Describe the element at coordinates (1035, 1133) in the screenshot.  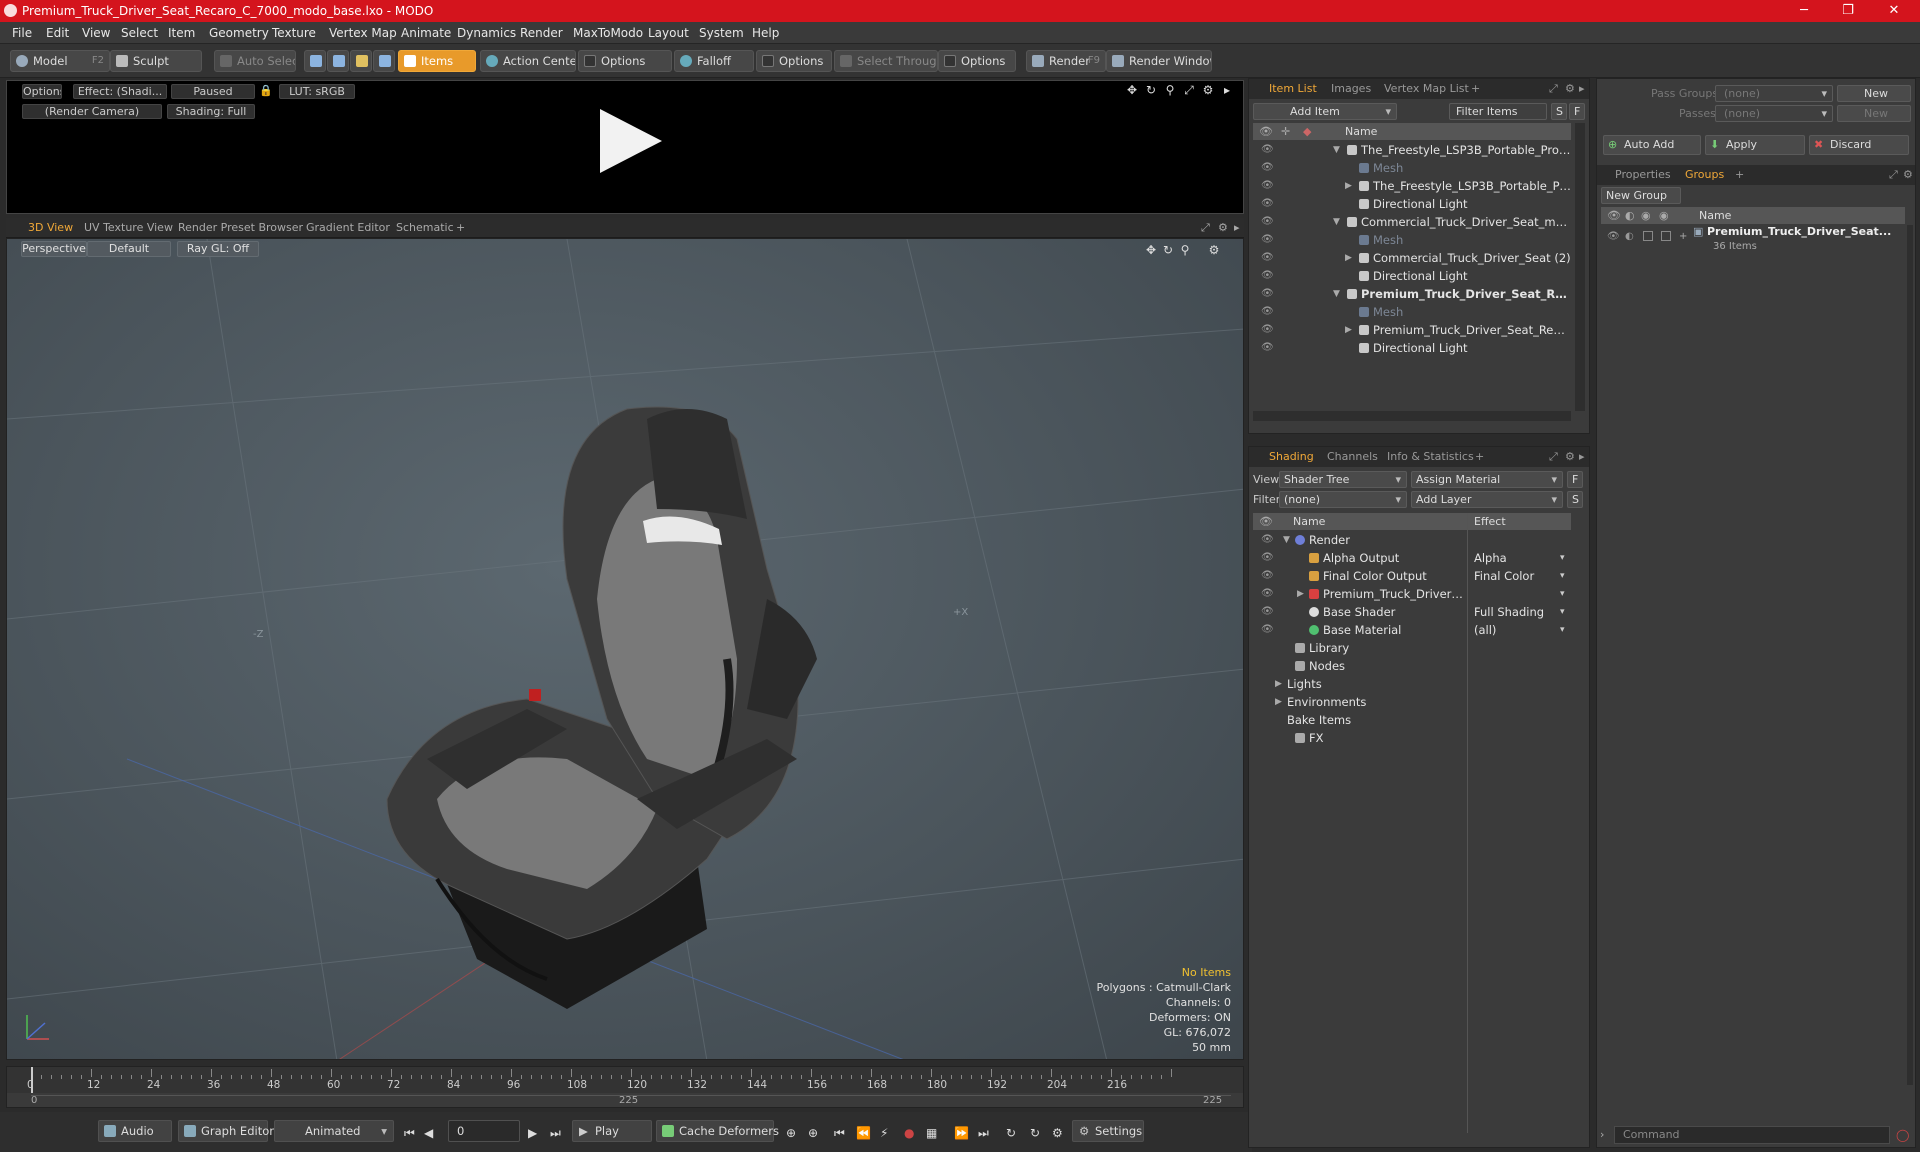
I see `sync-icon: ↻` at that location.